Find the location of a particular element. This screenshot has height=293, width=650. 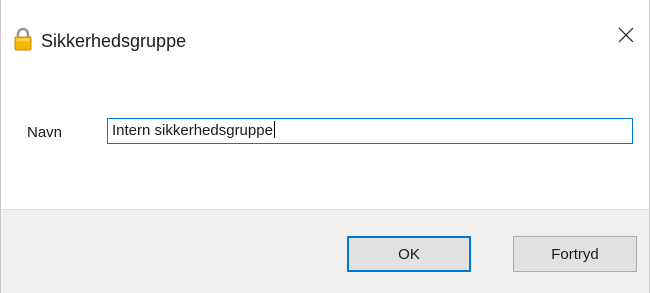

name-input-value: Intern sikkerhedsgruppe is located at coordinates (192, 130).